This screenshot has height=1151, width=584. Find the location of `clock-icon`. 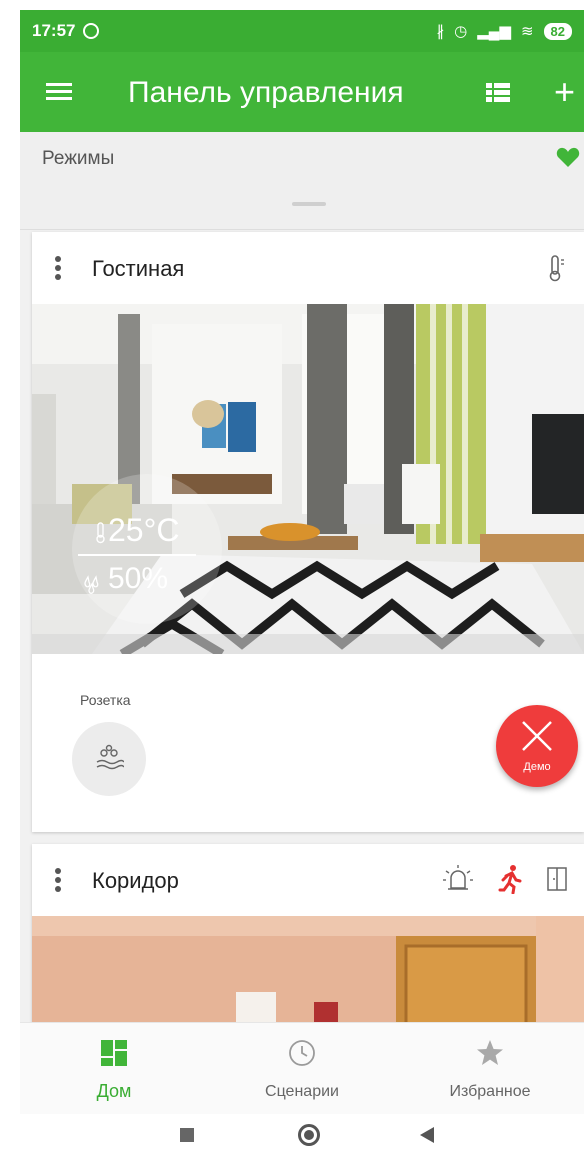

clock-icon is located at coordinates (302, 1053).